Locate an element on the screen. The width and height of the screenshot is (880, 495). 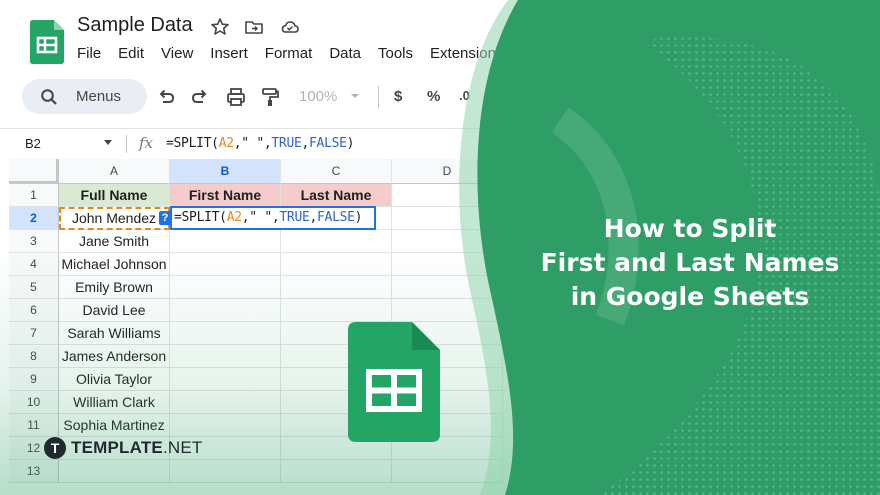
cell-formula-part: , is located at coordinates (313, 217).